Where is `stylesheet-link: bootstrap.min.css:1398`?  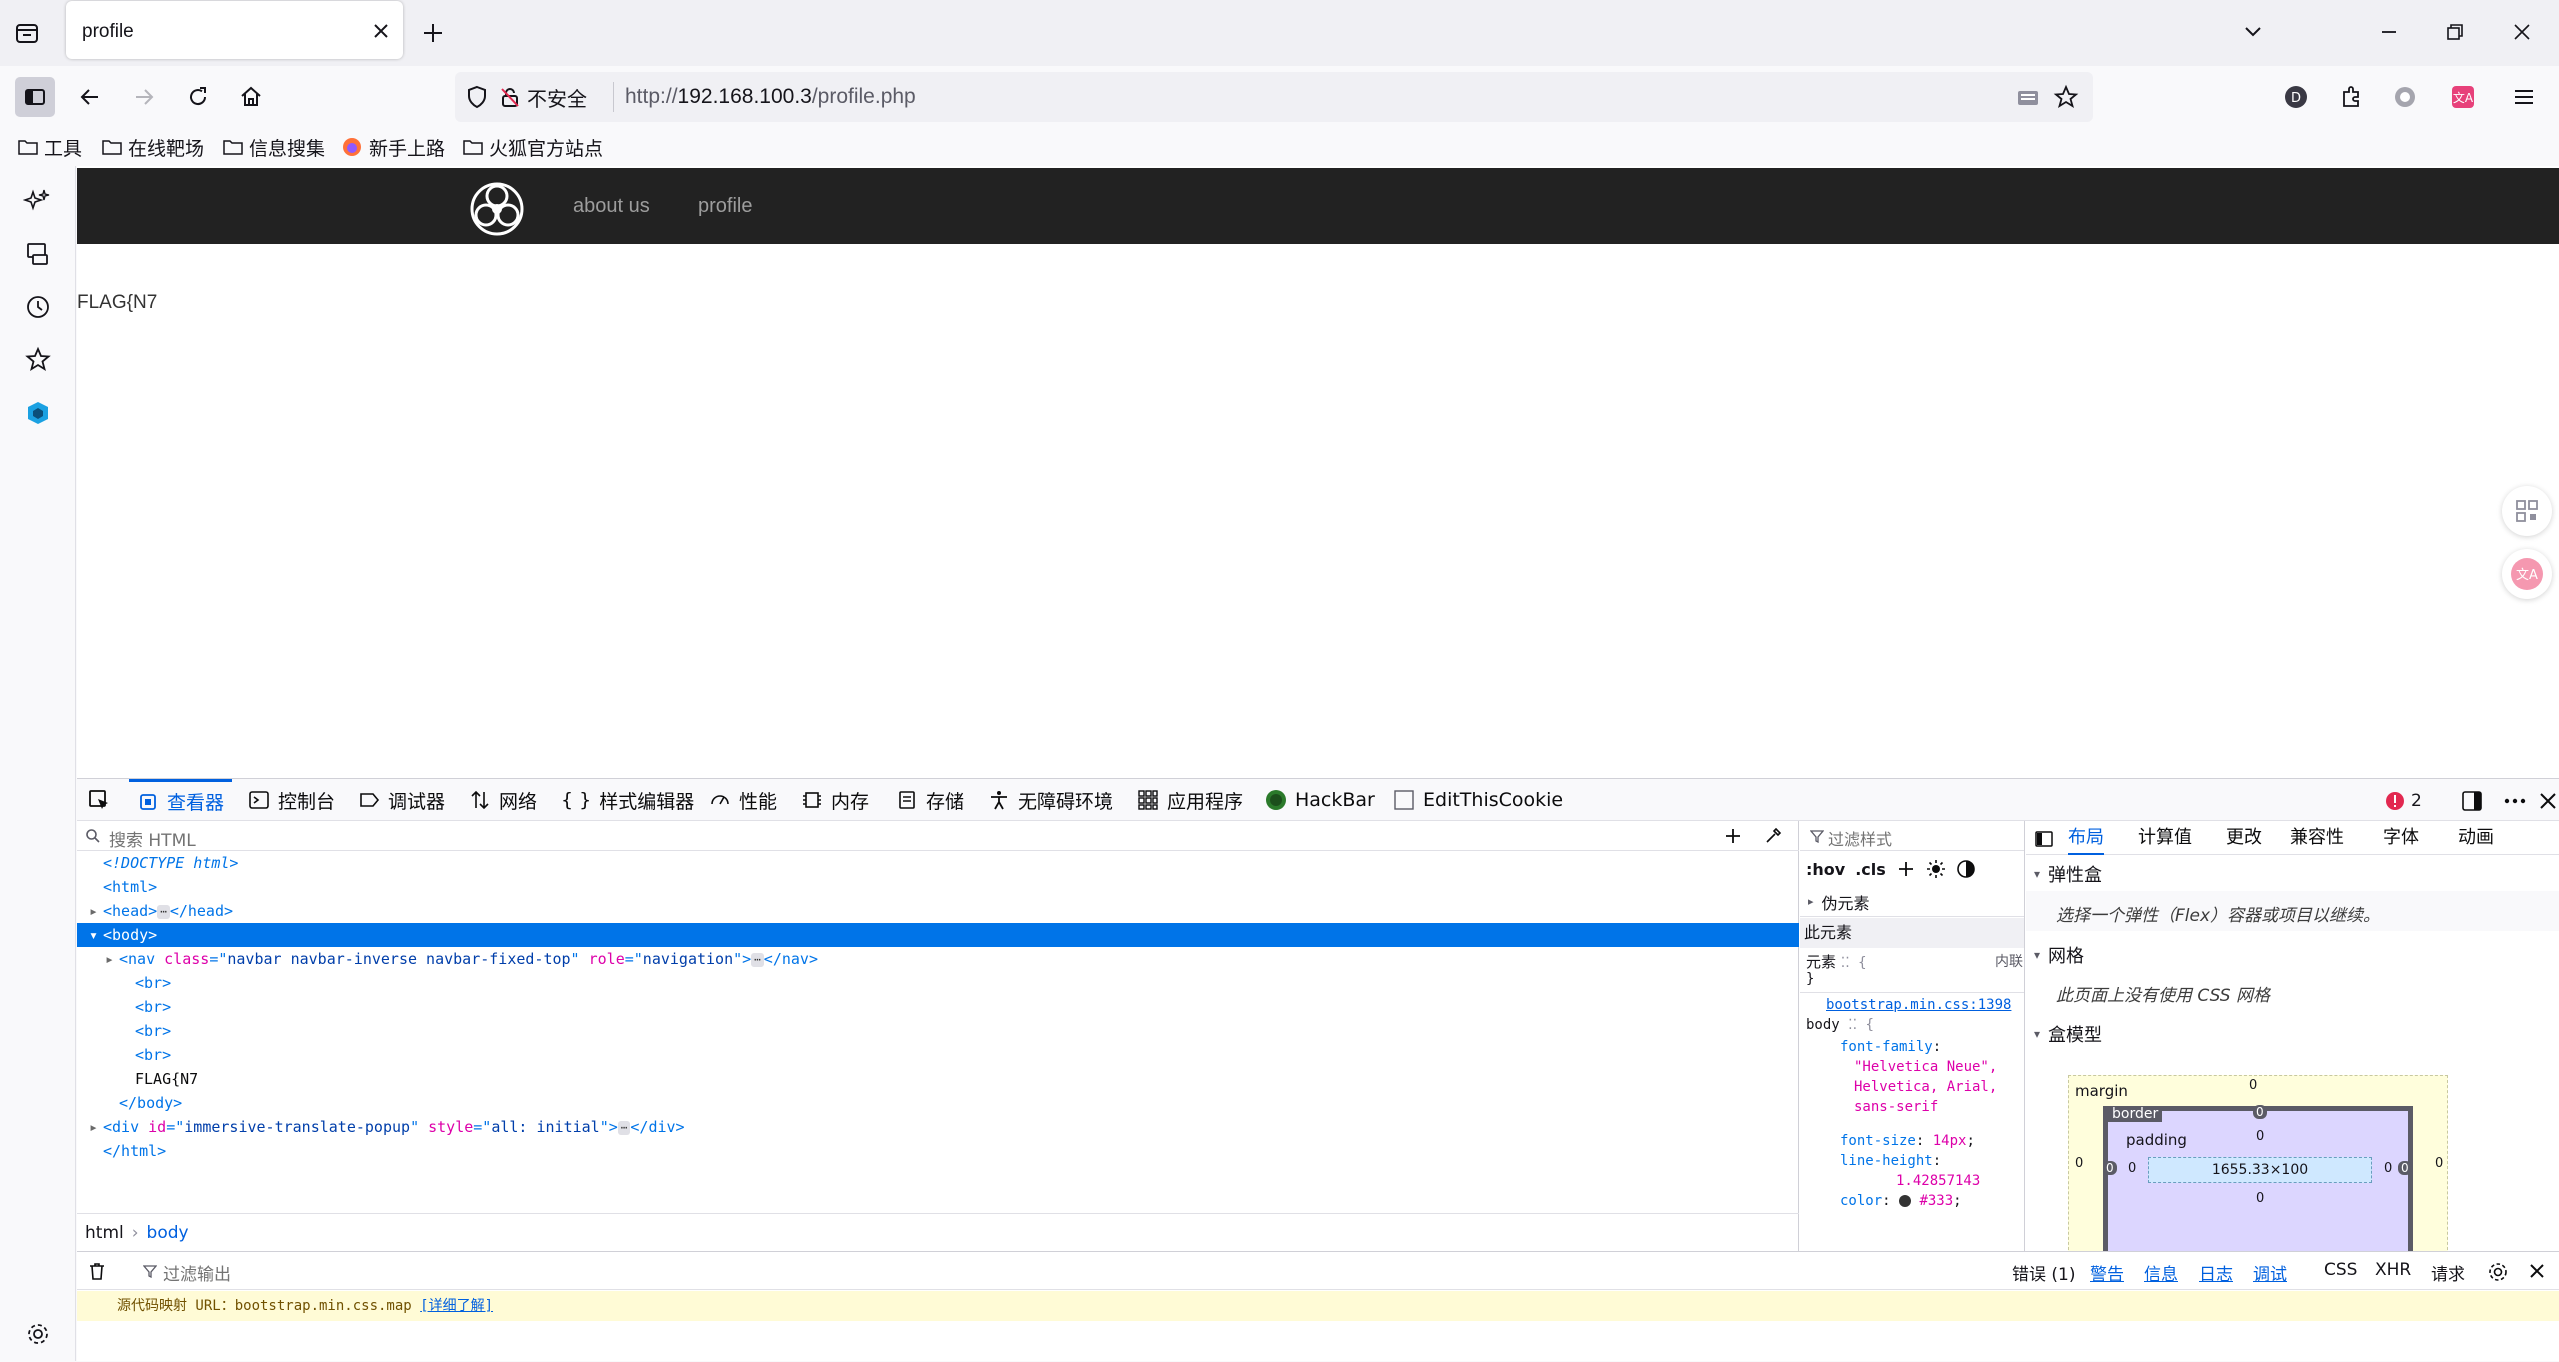
stylesheet-link: bootstrap.min.css:1398 is located at coordinates (1918, 1005).